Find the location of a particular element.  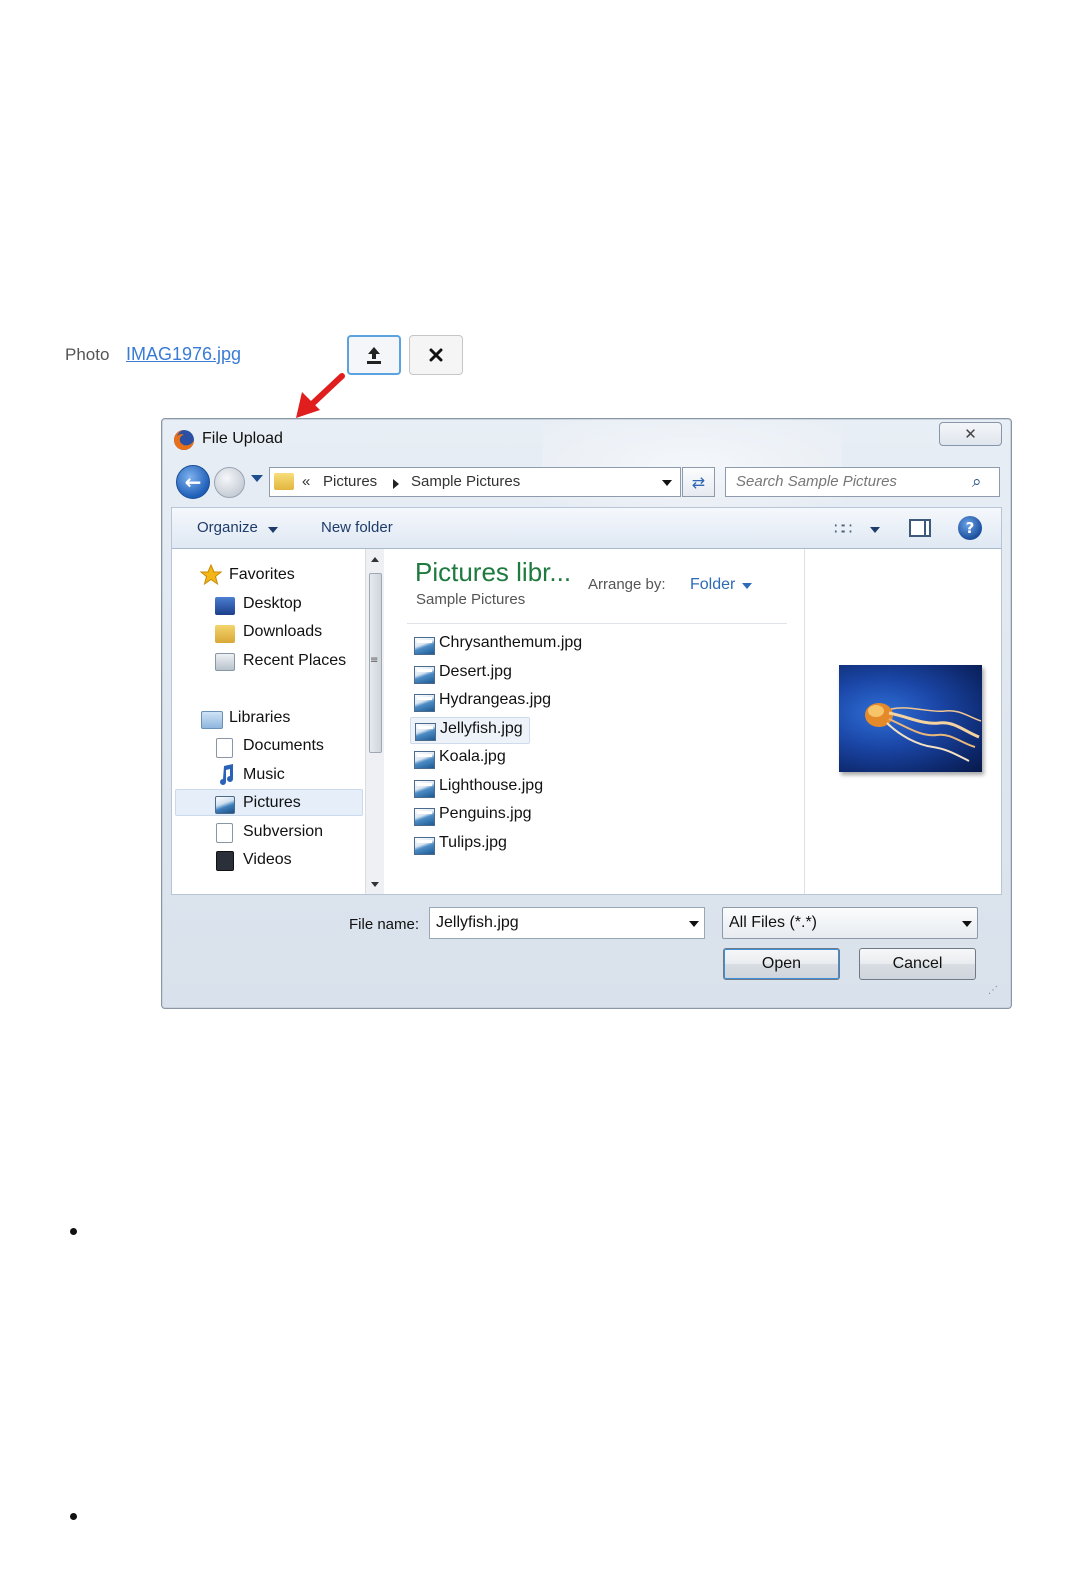

file-name-value: Jellyfish.jpg is located at coordinates (477, 922).